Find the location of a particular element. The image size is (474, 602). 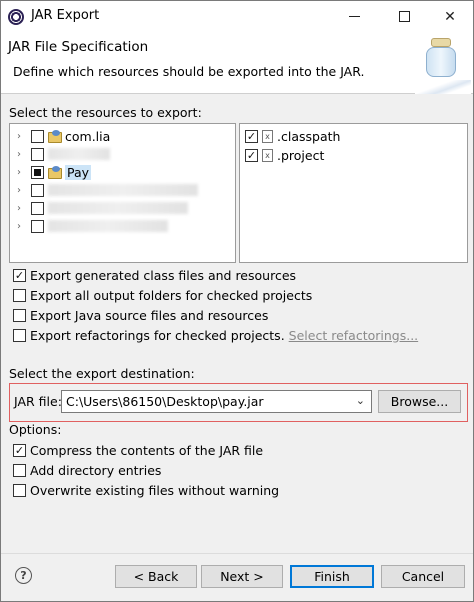

overwrite-checkbox is located at coordinates (19, 490).